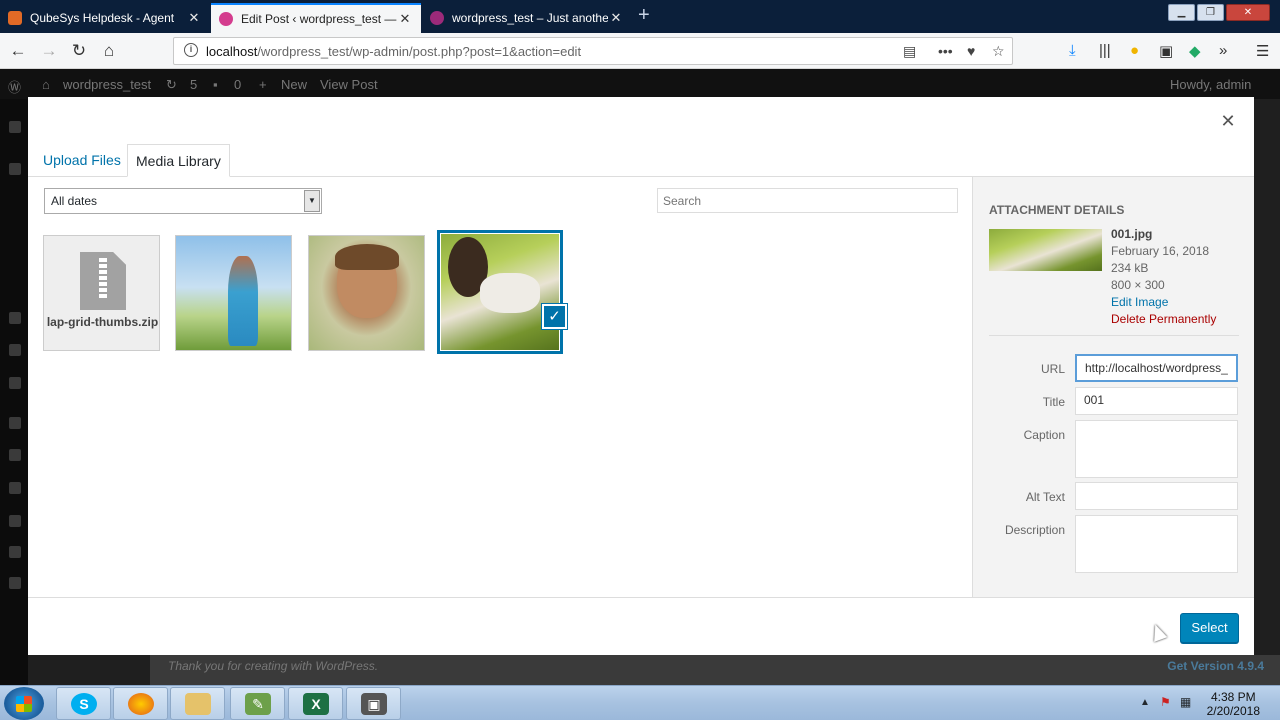 The height and width of the screenshot is (720, 1280). Describe the element at coordinates (1145, 702) in the screenshot. I see `tray-expand-icon: ▲` at that location.